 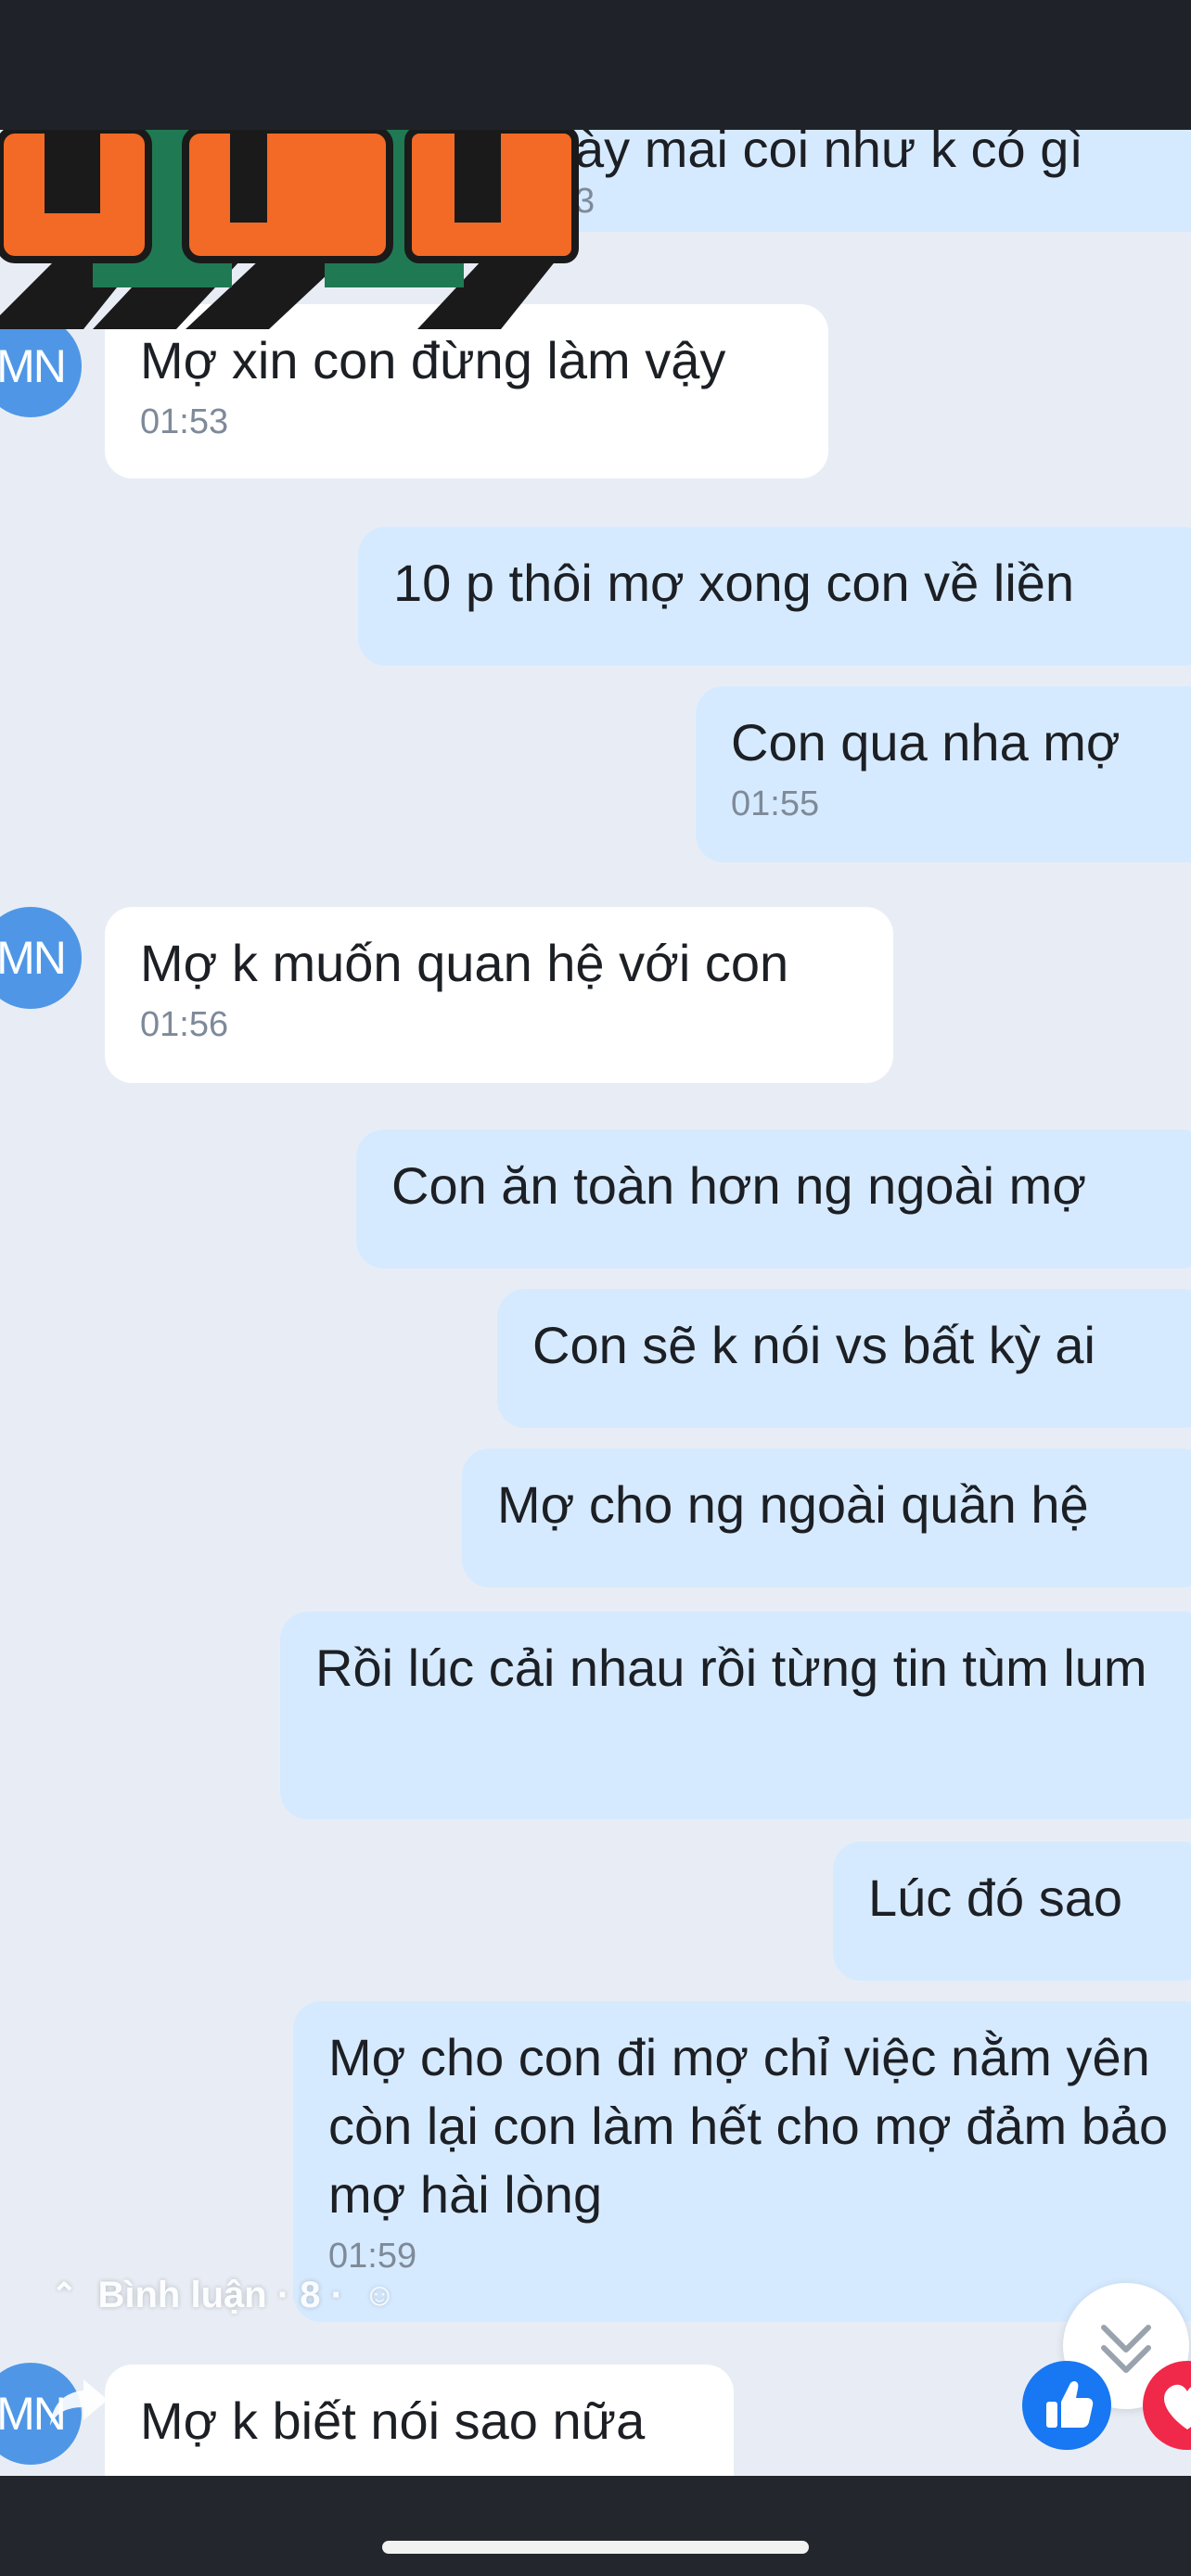 What do you see at coordinates (731, 1668) in the screenshot?
I see `message-text: Rồi lúc cải nhau rồi từng tin tùm lum` at bounding box center [731, 1668].